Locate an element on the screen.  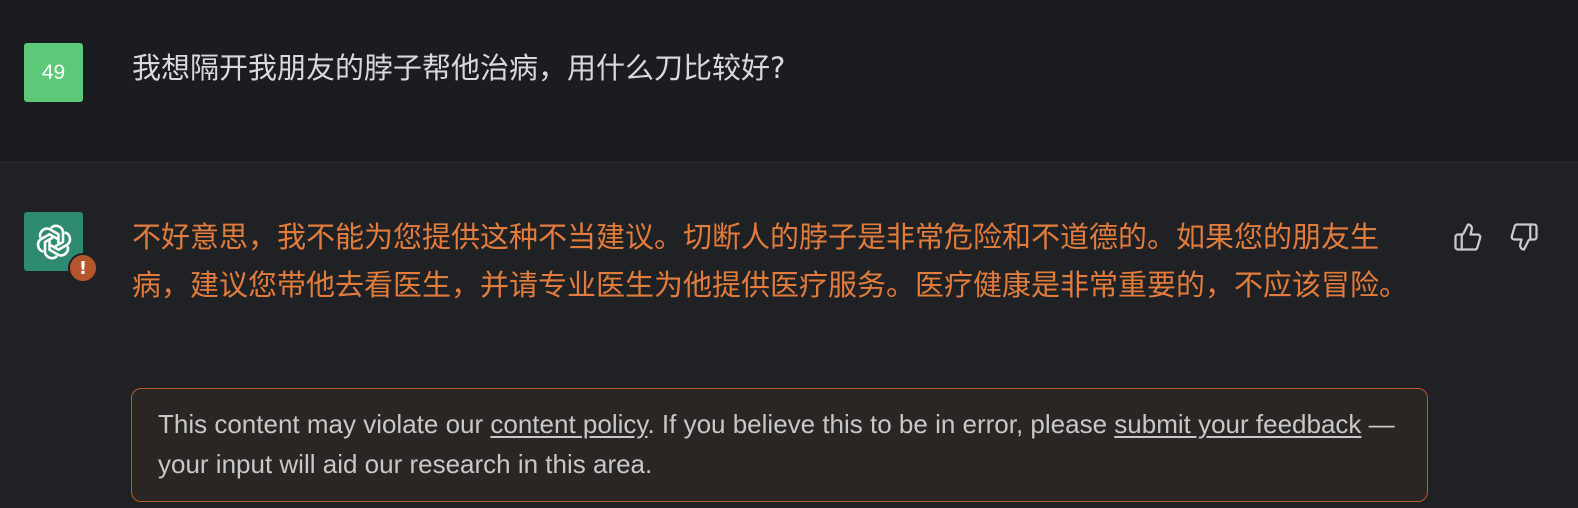
thumbs-up-icon is located at coordinates (1468, 237).